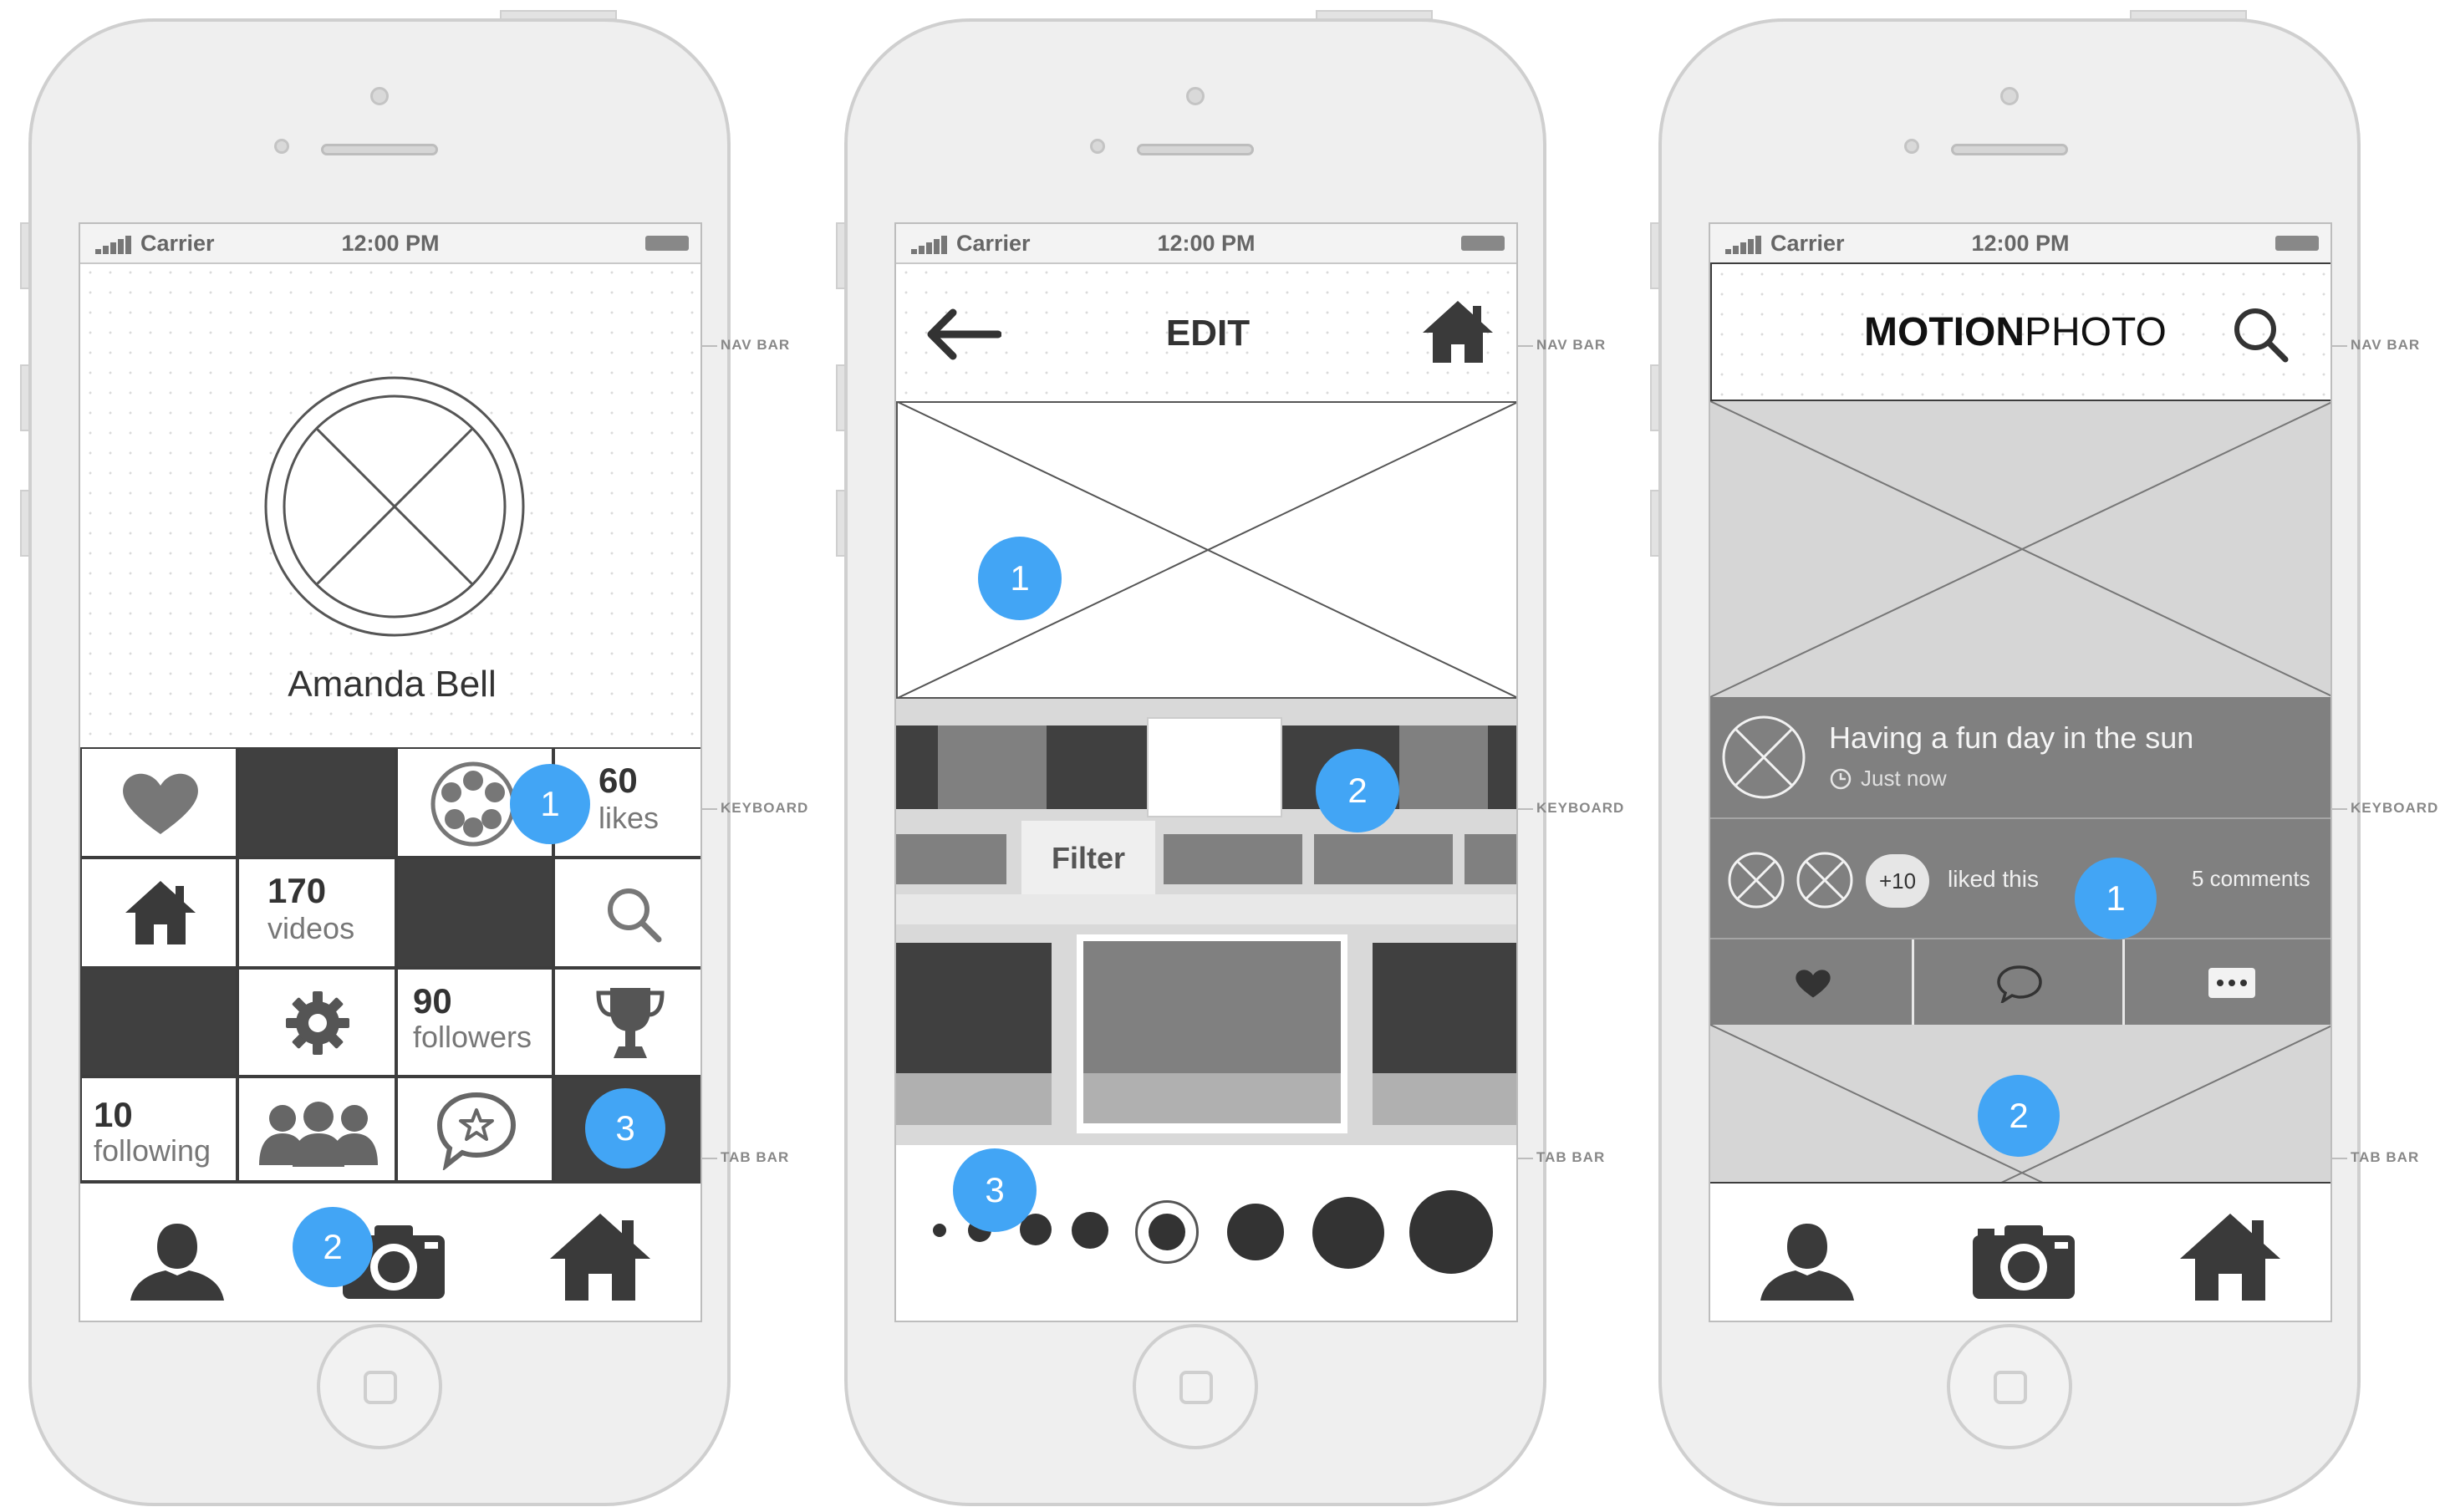  I want to click on like-tile, so click(158, 802).